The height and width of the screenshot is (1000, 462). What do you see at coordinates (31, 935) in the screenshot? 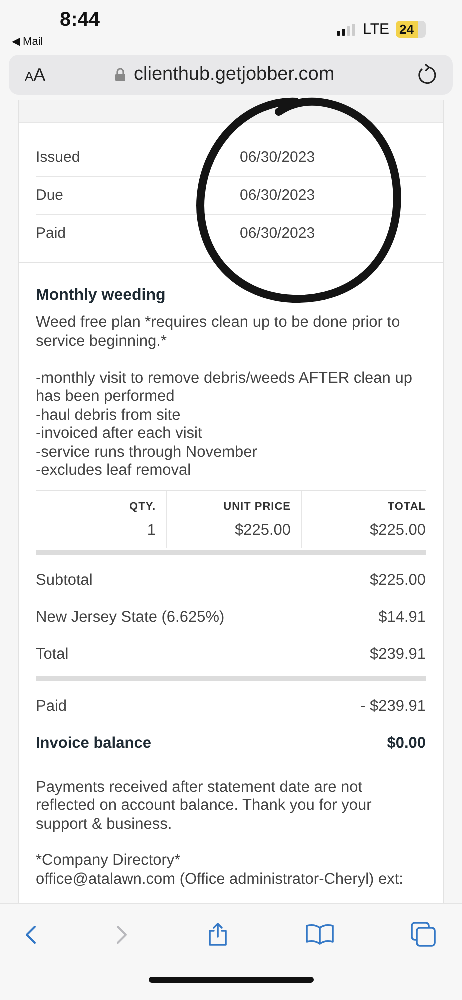
I see `back-icon` at bounding box center [31, 935].